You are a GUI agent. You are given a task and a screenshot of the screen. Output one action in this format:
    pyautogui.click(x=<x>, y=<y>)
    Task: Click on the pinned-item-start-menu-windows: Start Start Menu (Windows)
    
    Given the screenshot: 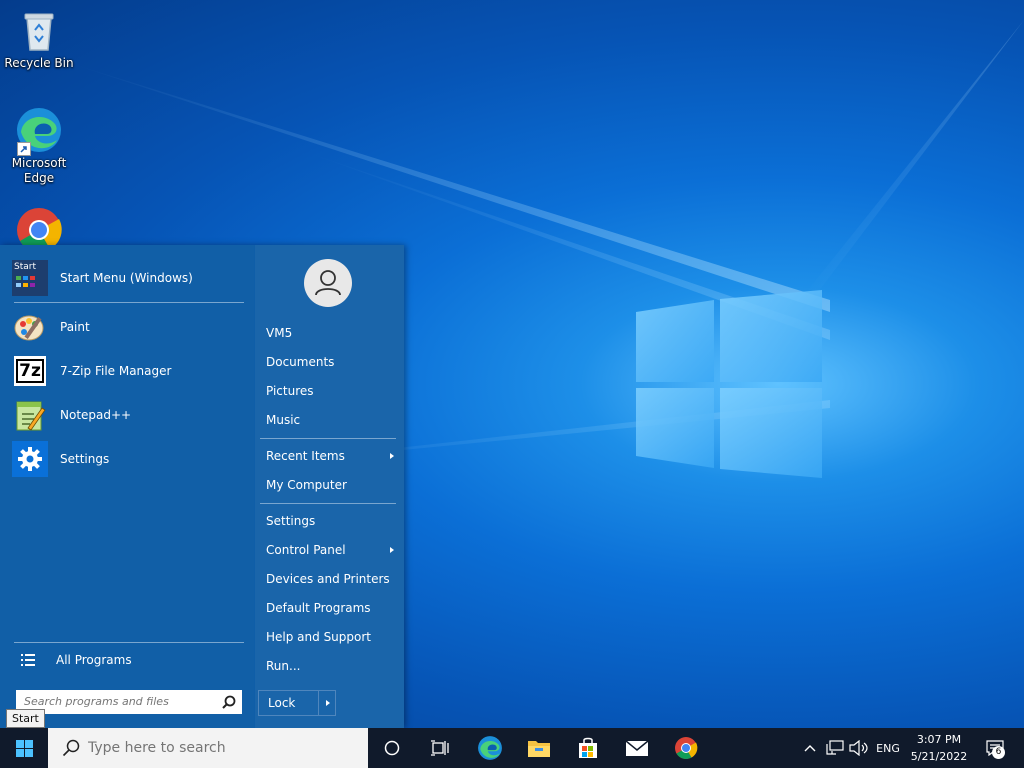 What is the action you would take?
    pyautogui.click(x=128, y=278)
    